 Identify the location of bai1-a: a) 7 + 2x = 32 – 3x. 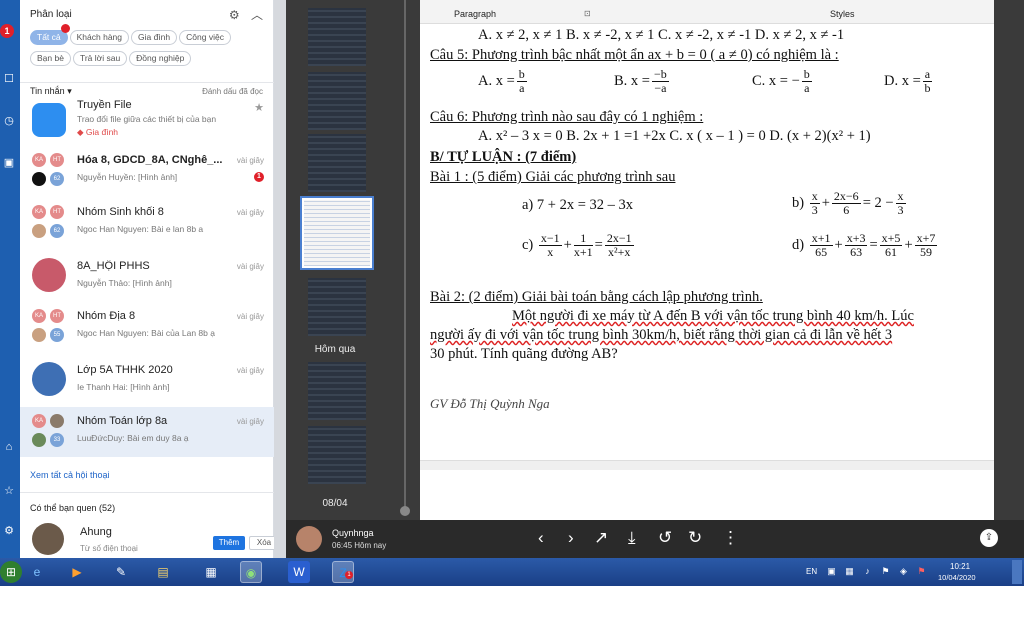
(577, 205).